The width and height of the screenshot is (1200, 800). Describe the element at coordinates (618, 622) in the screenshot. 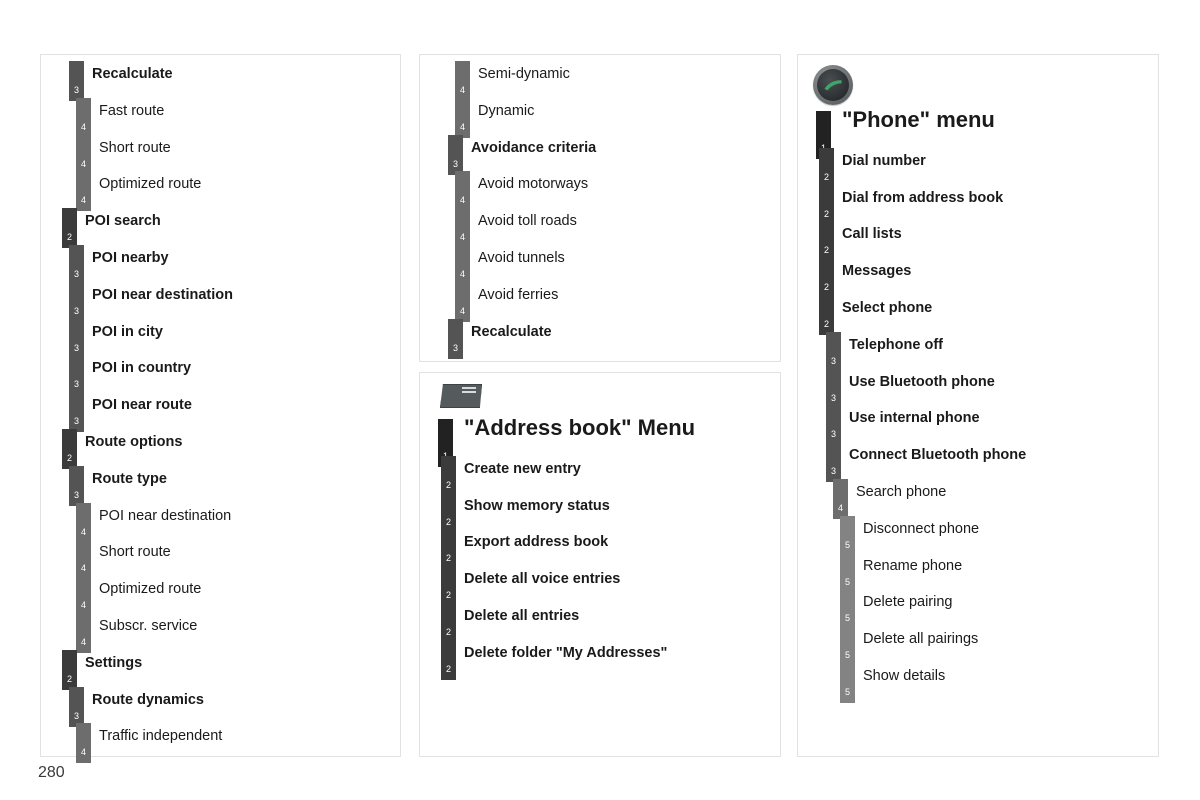

I see `menu-item: 2 Delete all entries` at that location.